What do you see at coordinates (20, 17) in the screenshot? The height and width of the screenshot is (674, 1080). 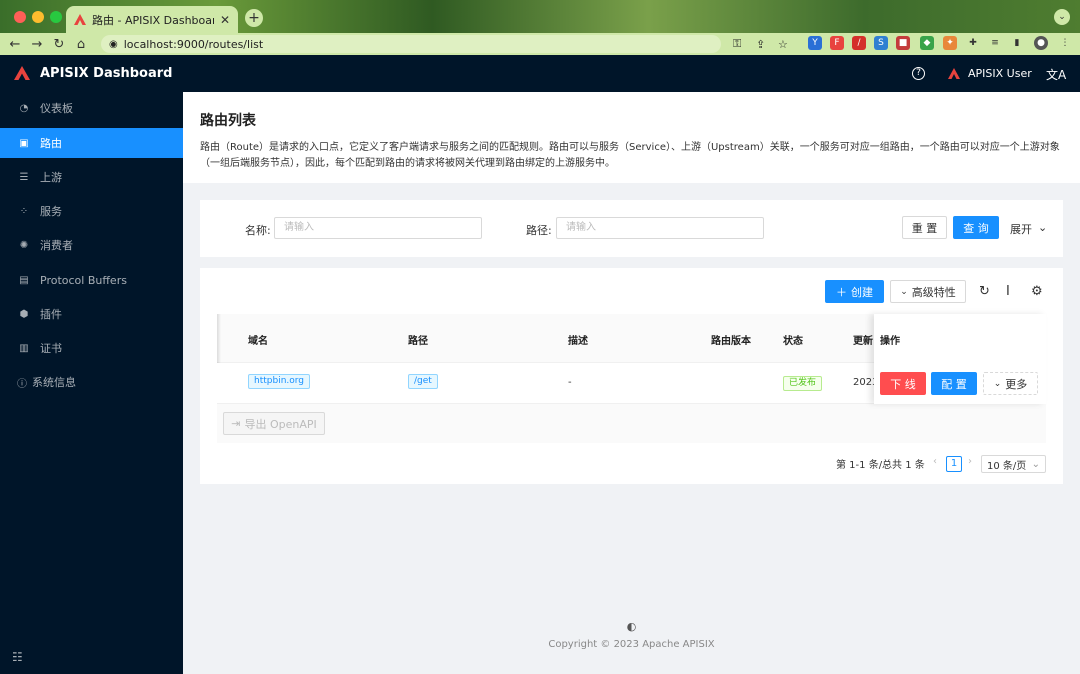 I see `close-window-button` at bounding box center [20, 17].